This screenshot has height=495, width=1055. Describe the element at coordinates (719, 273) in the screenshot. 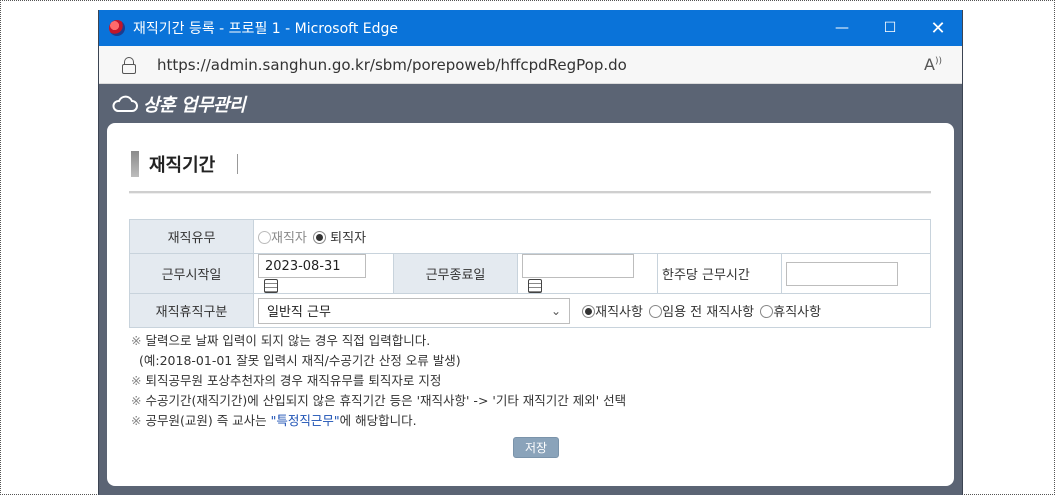

I see `weekly-hours-label: 한주당 근무시간` at that location.